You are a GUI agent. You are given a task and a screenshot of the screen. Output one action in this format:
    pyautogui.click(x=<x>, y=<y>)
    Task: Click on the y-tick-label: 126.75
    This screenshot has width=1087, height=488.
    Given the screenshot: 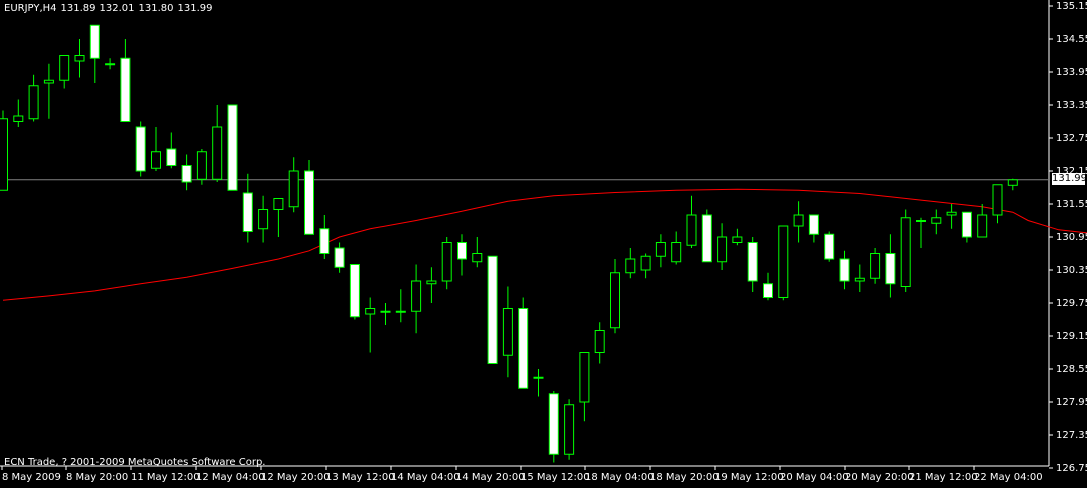 What is the action you would take?
    pyautogui.click(x=1071, y=468)
    